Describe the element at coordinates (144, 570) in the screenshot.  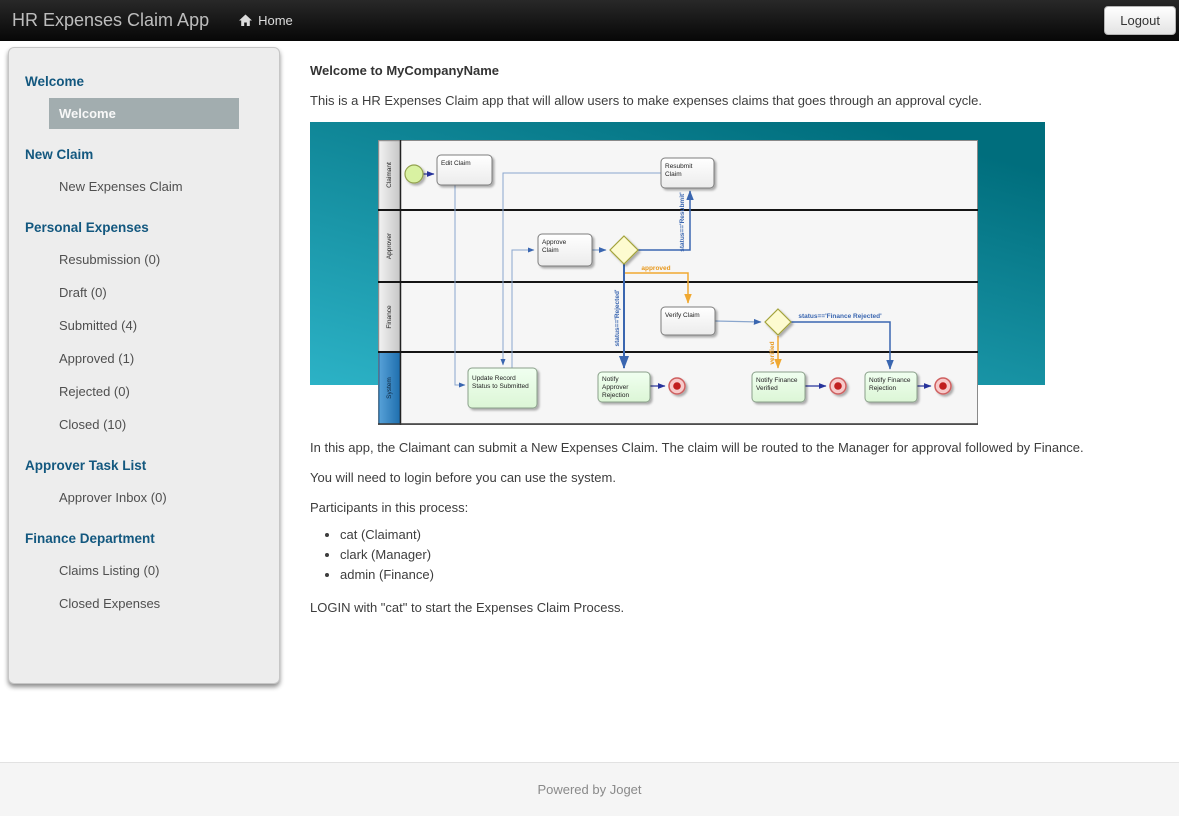
I see `sidebar-item-claims-listing: Claims Listing (0)` at that location.